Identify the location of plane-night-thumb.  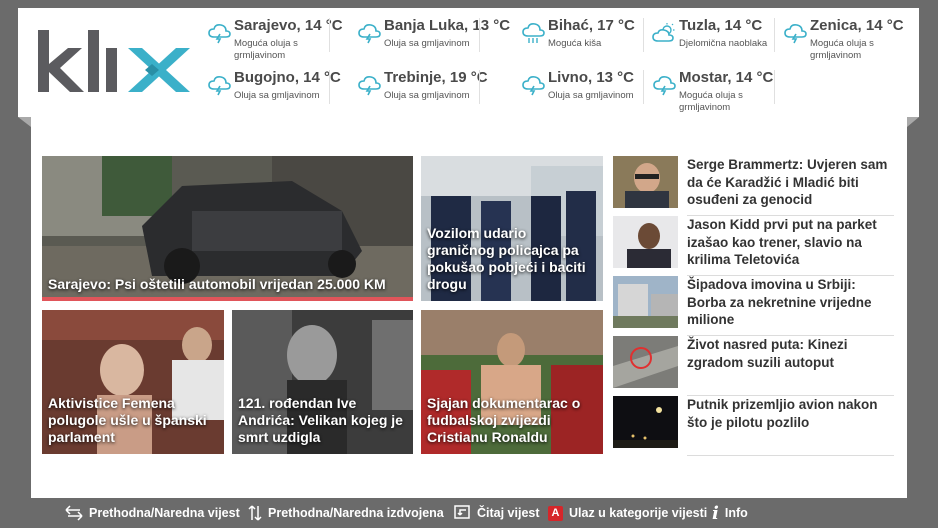
(645, 422).